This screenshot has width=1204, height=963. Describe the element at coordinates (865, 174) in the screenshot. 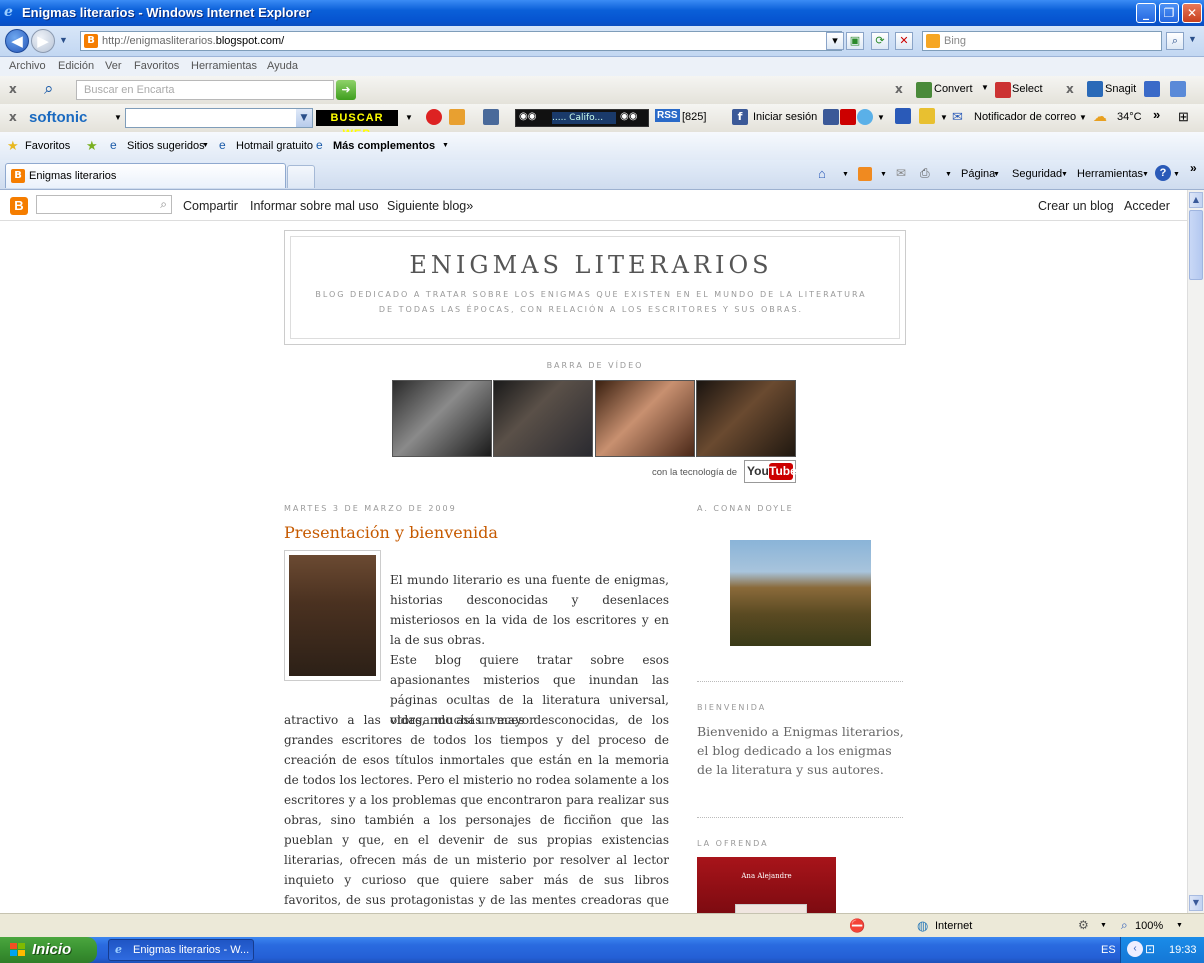

I see `feeds-icon` at that location.